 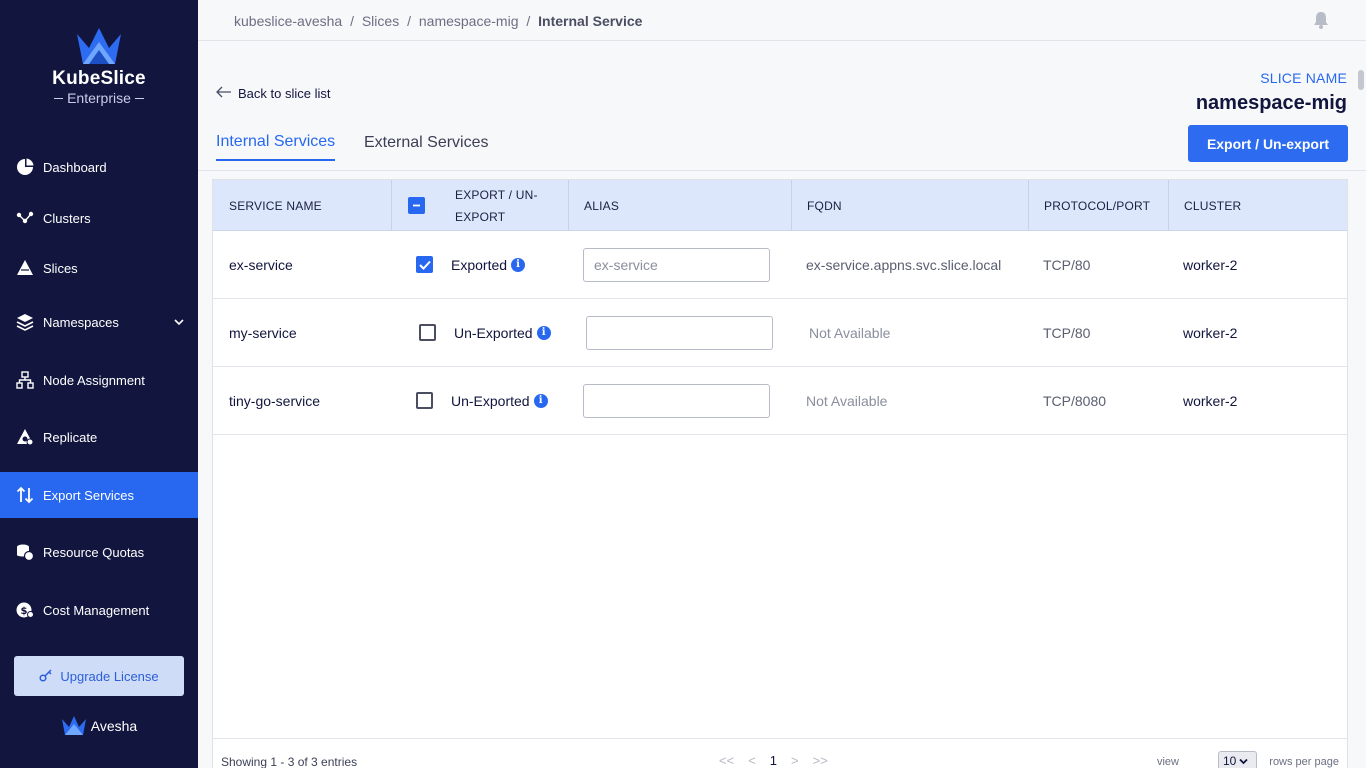 I want to click on clusters-icon, so click(x=25, y=218).